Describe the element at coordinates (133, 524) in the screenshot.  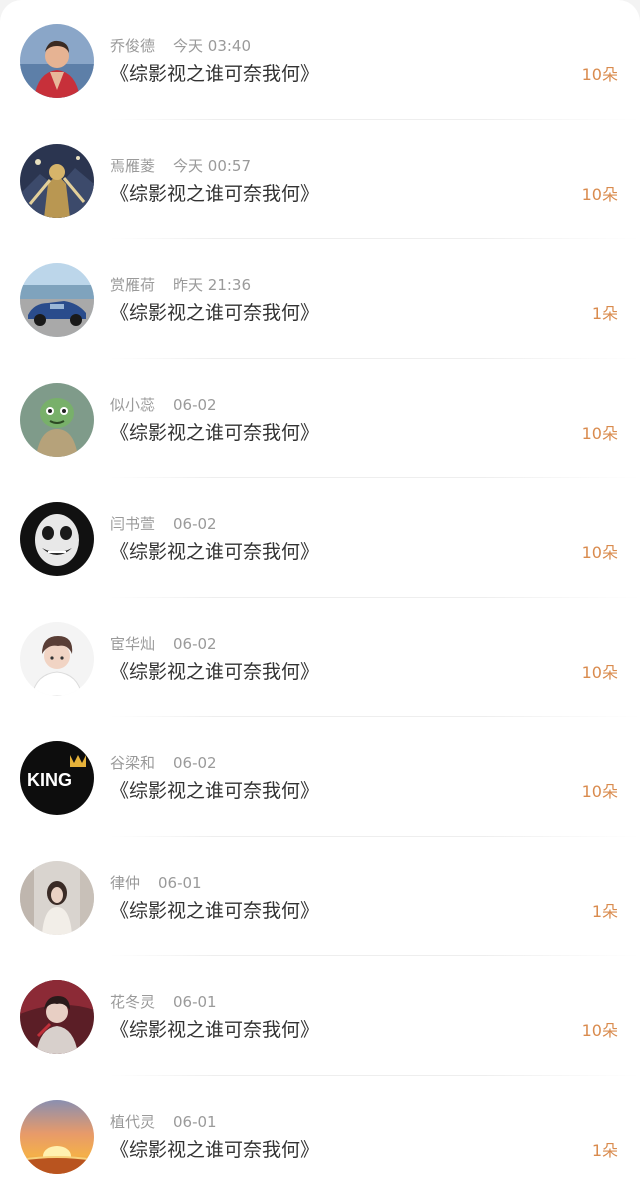
I see `user-name: 闫书萱` at that location.